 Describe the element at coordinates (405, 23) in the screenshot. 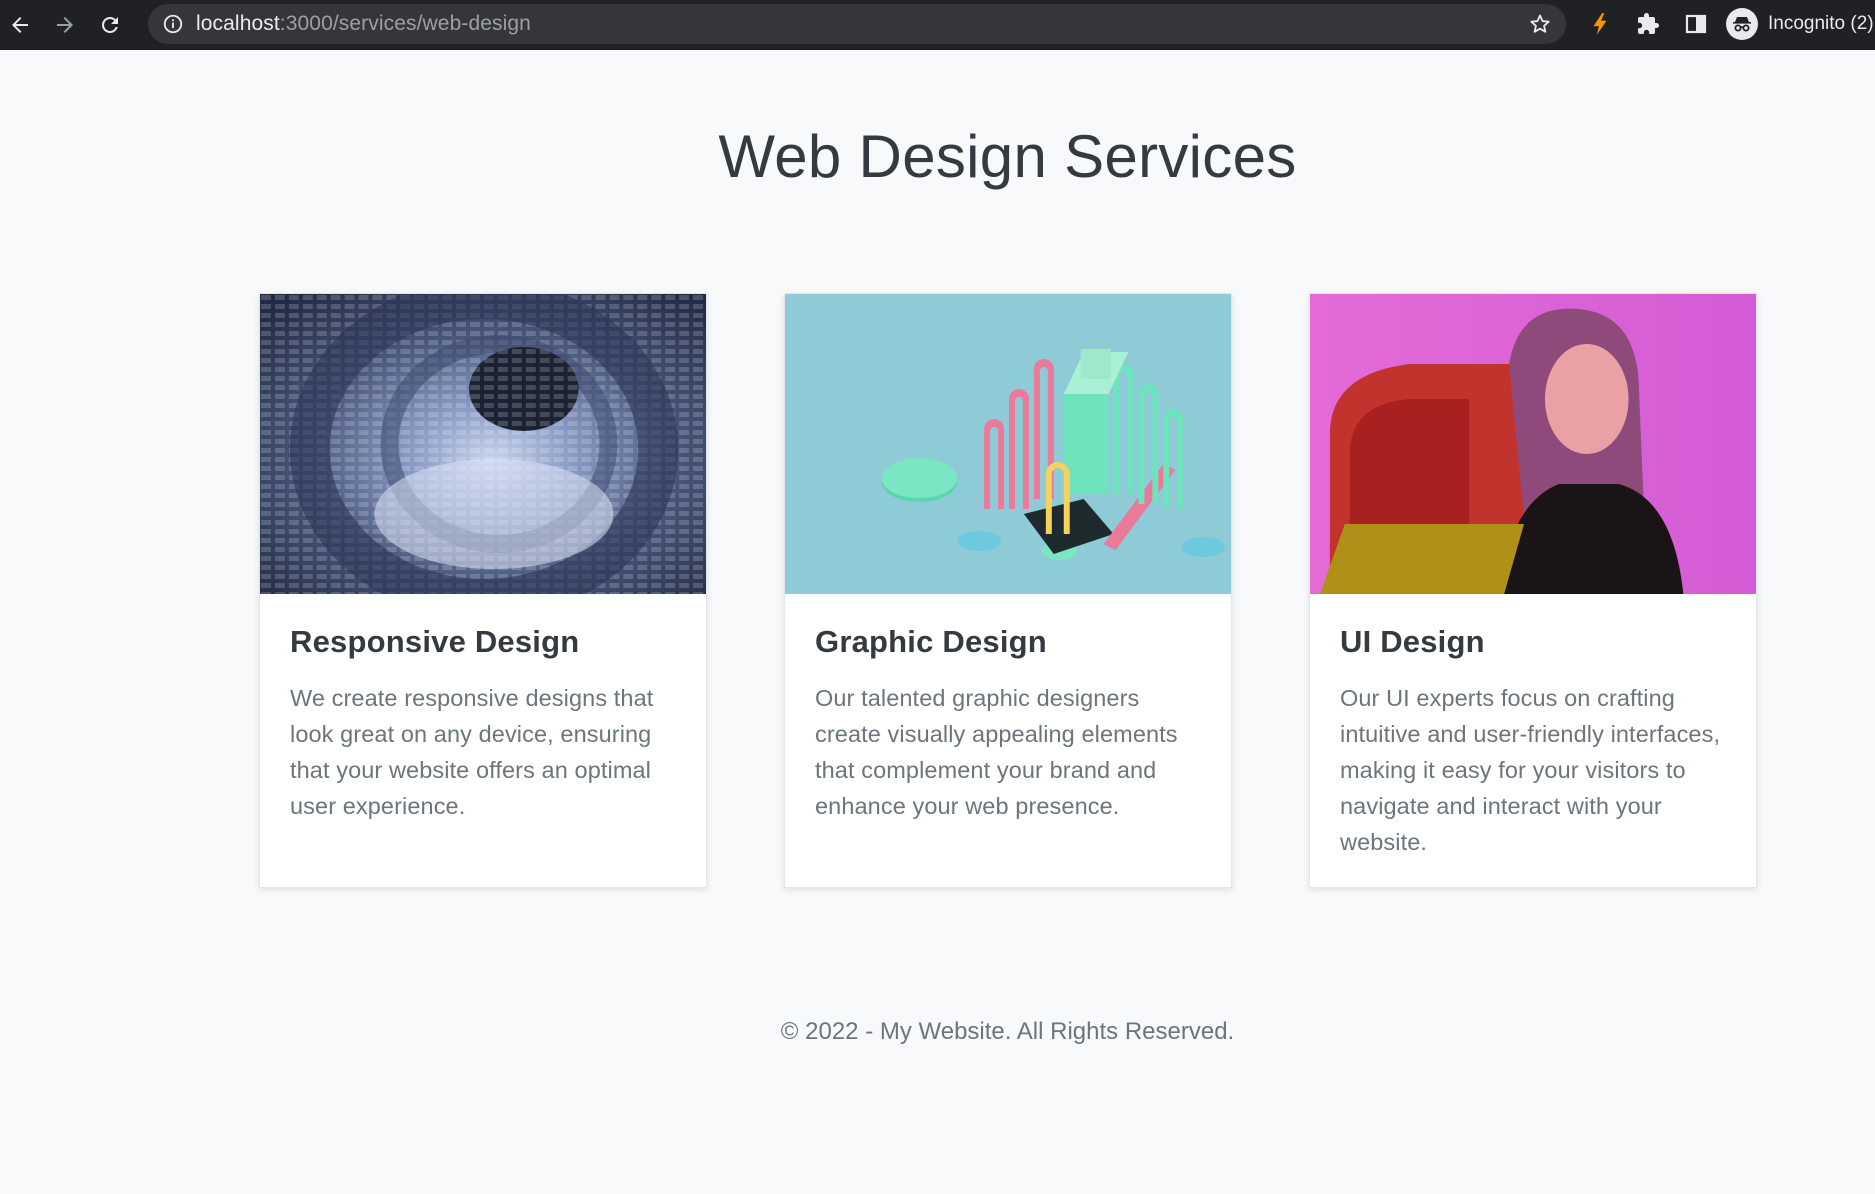

I see `url-path: :3000/services/web-design` at that location.